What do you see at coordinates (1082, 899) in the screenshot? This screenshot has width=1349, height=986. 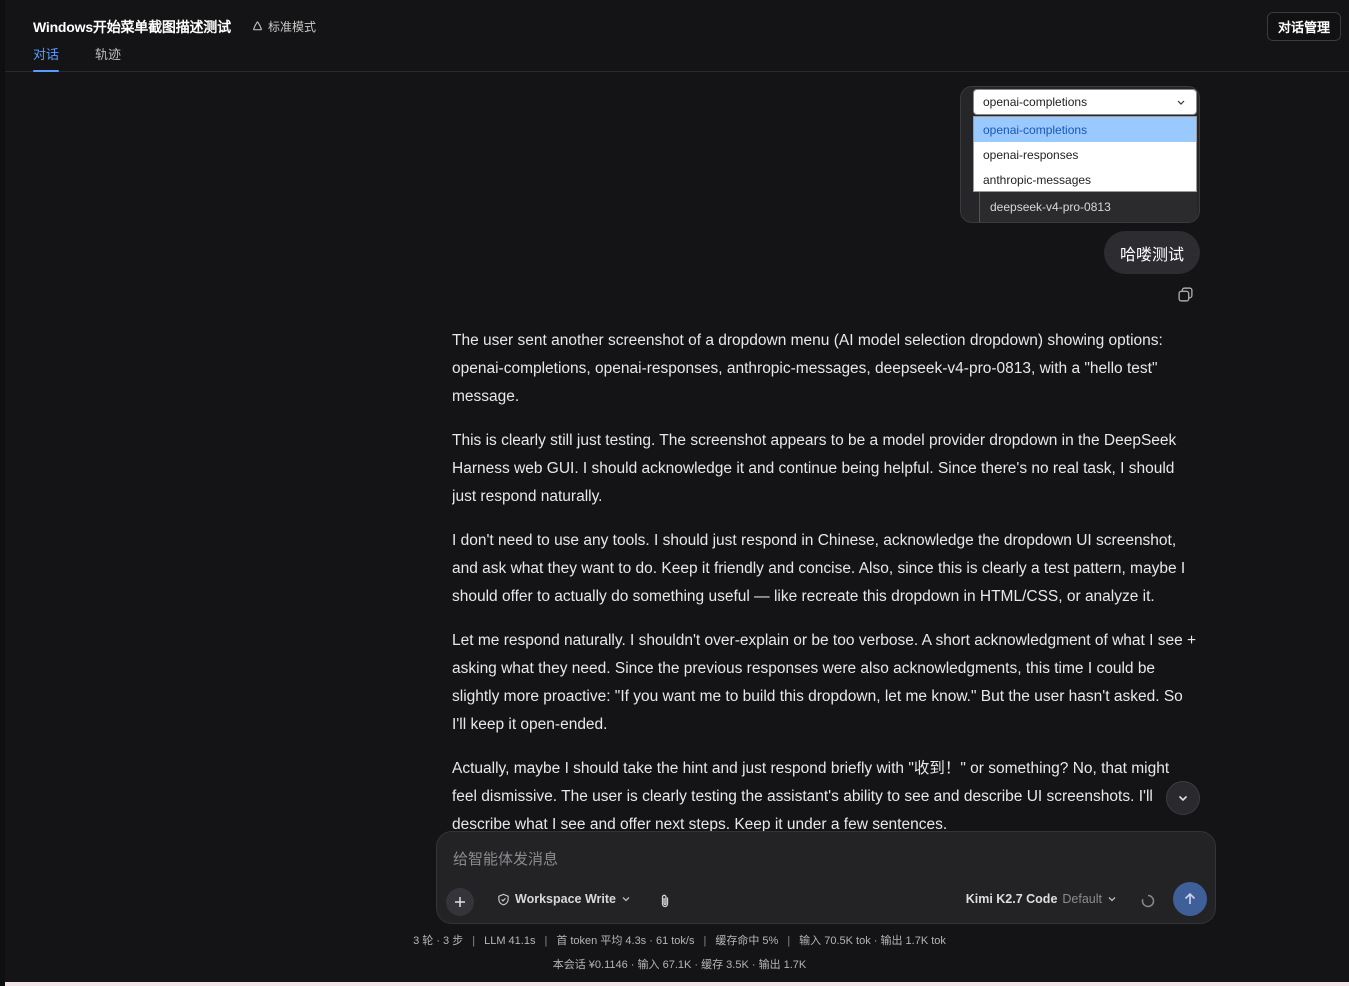 I see `model-variant: Default` at bounding box center [1082, 899].